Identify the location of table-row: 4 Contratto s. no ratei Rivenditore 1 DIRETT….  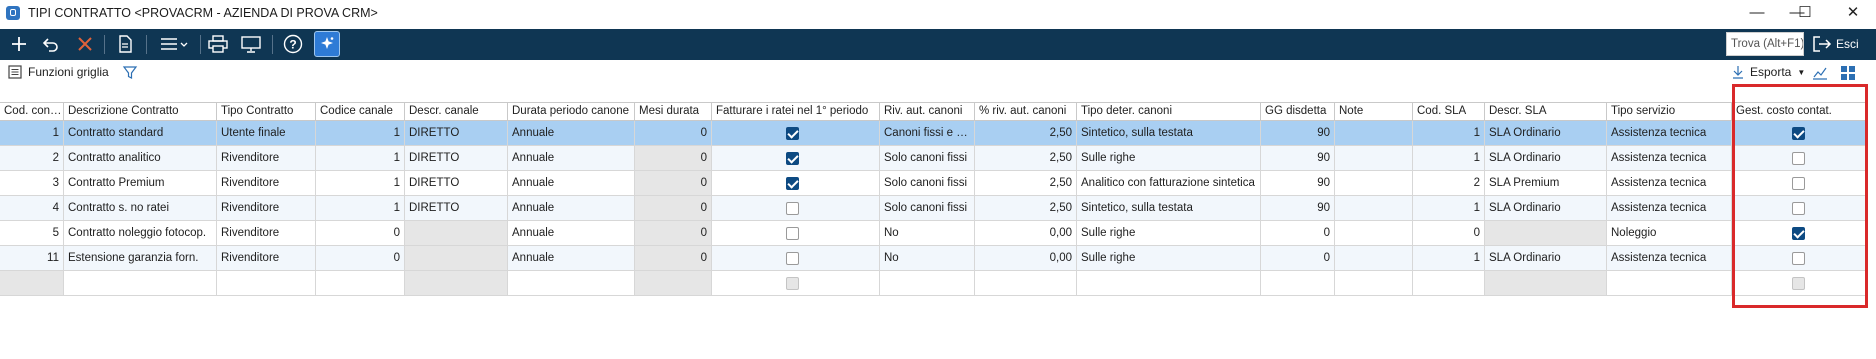
(938, 208).